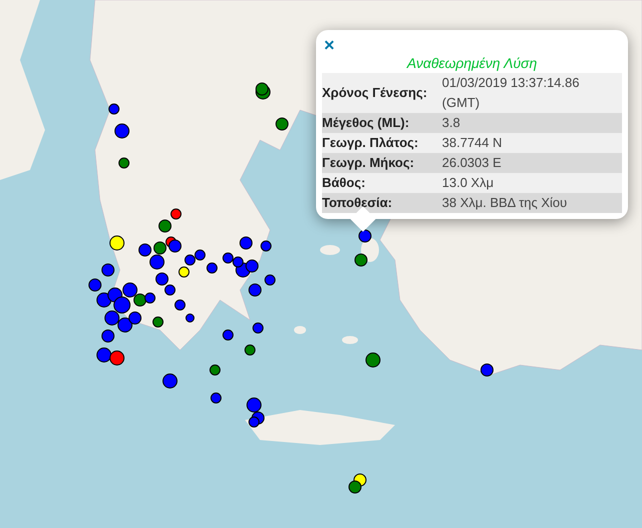 The width and height of the screenshot is (642, 528). I want to click on field-value: 26.0303 E, so click(472, 163).